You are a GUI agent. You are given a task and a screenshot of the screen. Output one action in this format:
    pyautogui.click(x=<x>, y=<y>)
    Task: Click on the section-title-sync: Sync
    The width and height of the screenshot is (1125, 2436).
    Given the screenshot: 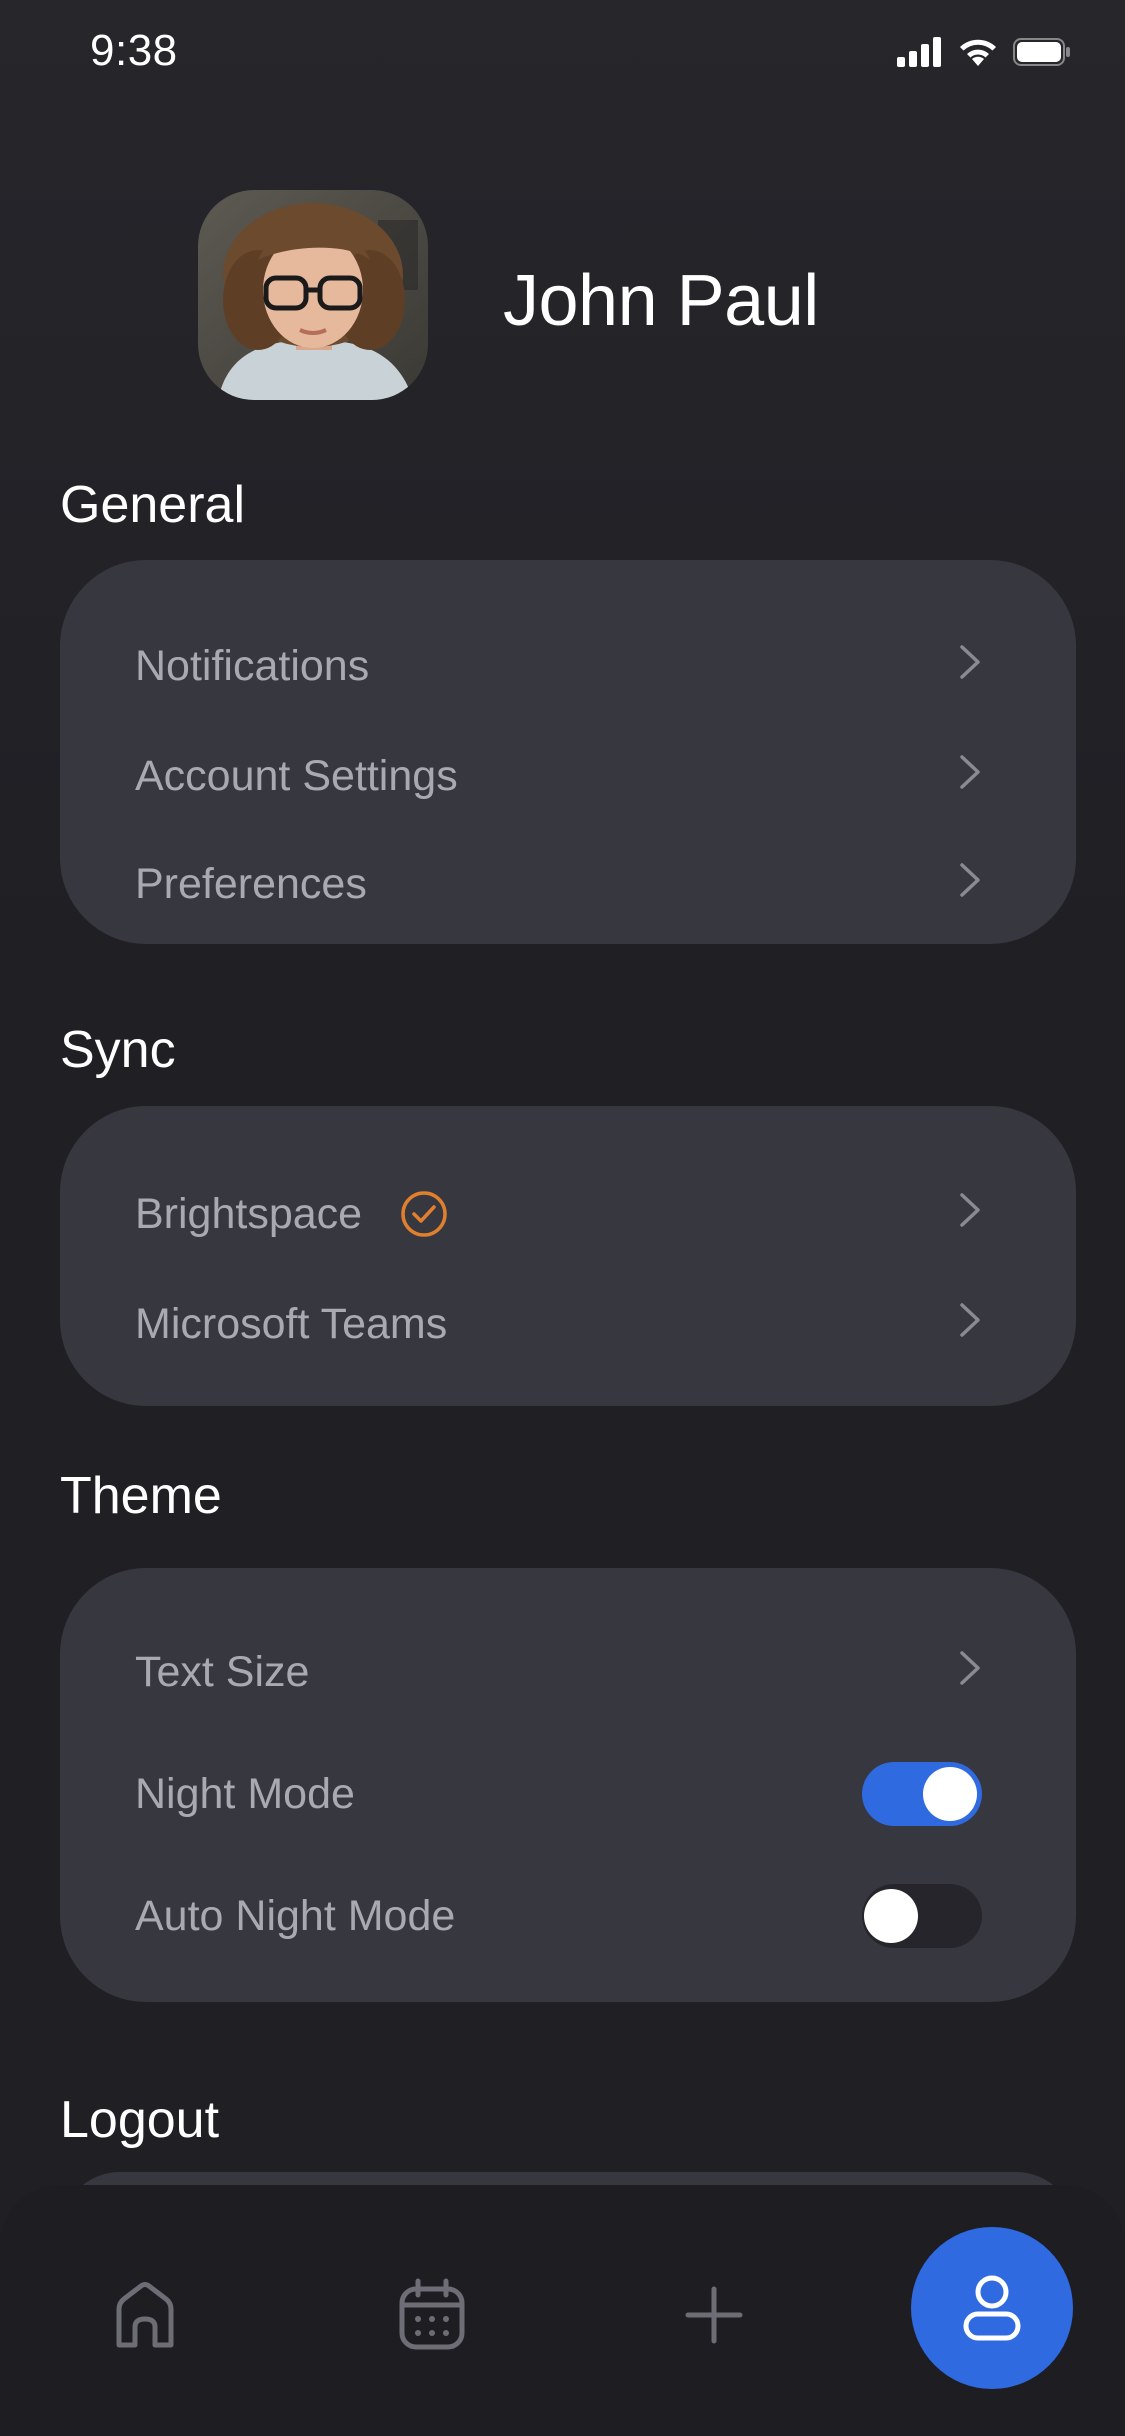 What is the action you would take?
    pyautogui.click(x=118, y=1050)
    